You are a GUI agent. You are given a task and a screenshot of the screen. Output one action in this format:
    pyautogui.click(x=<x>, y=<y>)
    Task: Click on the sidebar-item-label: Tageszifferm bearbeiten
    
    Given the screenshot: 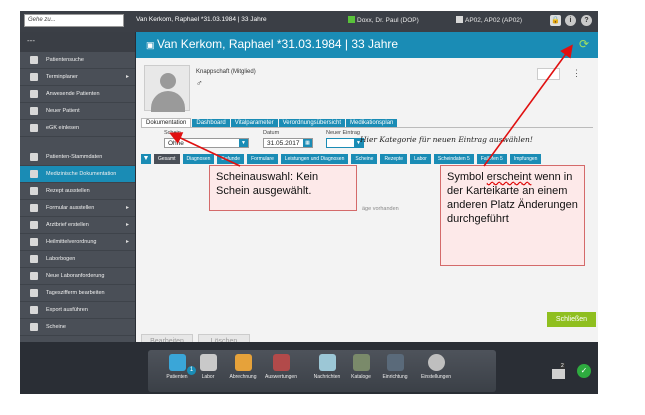 What is the action you would take?
    pyautogui.click(x=75, y=293)
    